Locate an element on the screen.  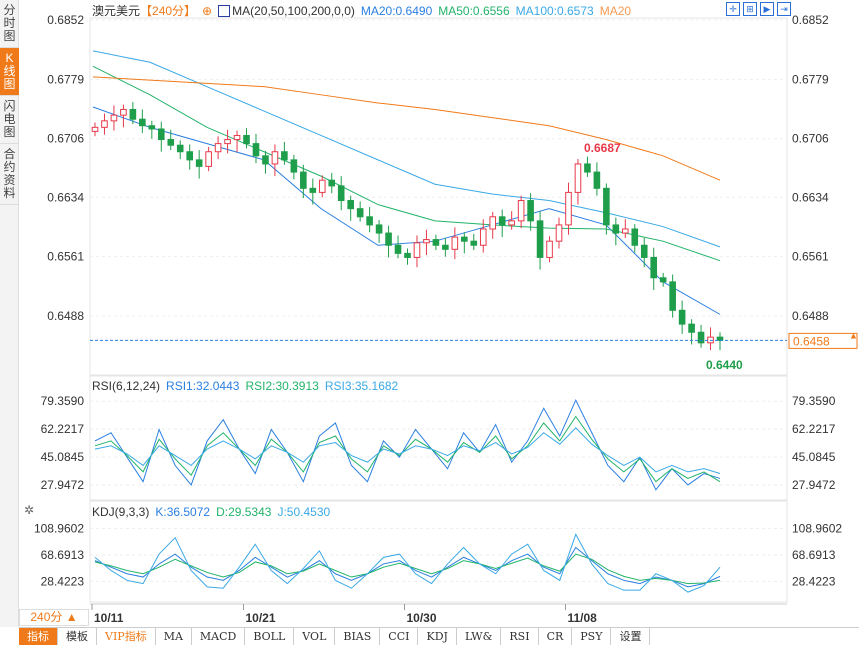
price-tick-right: 0.6634 is located at coordinates (810, 197).